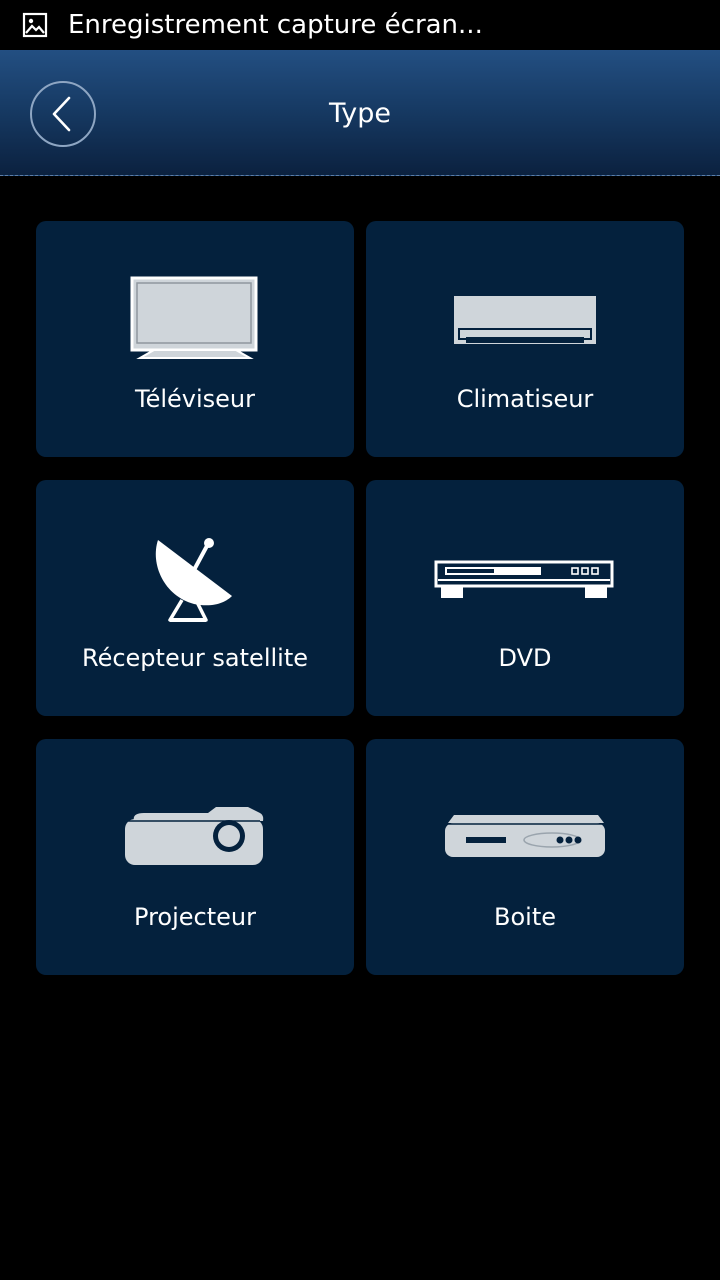 The width and height of the screenshot is (720, 1280). I want to click on tv-icon, so click(194, 317).